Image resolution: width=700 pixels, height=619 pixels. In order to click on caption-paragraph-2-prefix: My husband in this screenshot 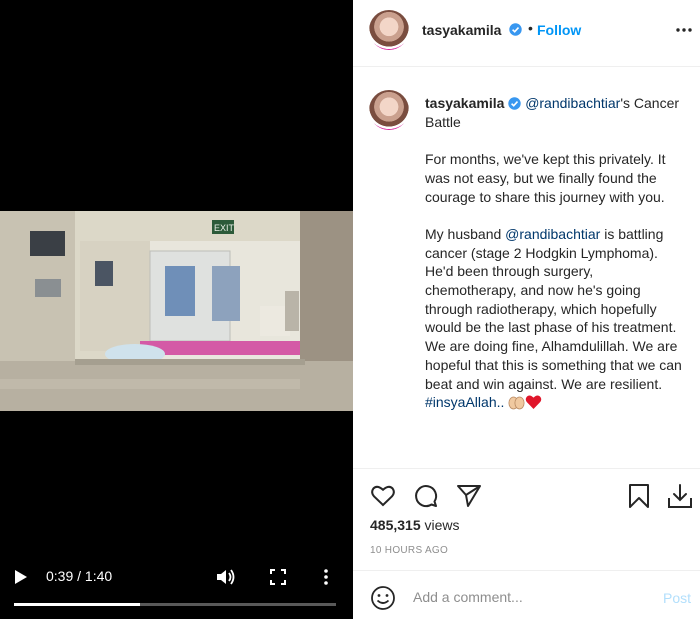, I will do `click(465, 233)`.